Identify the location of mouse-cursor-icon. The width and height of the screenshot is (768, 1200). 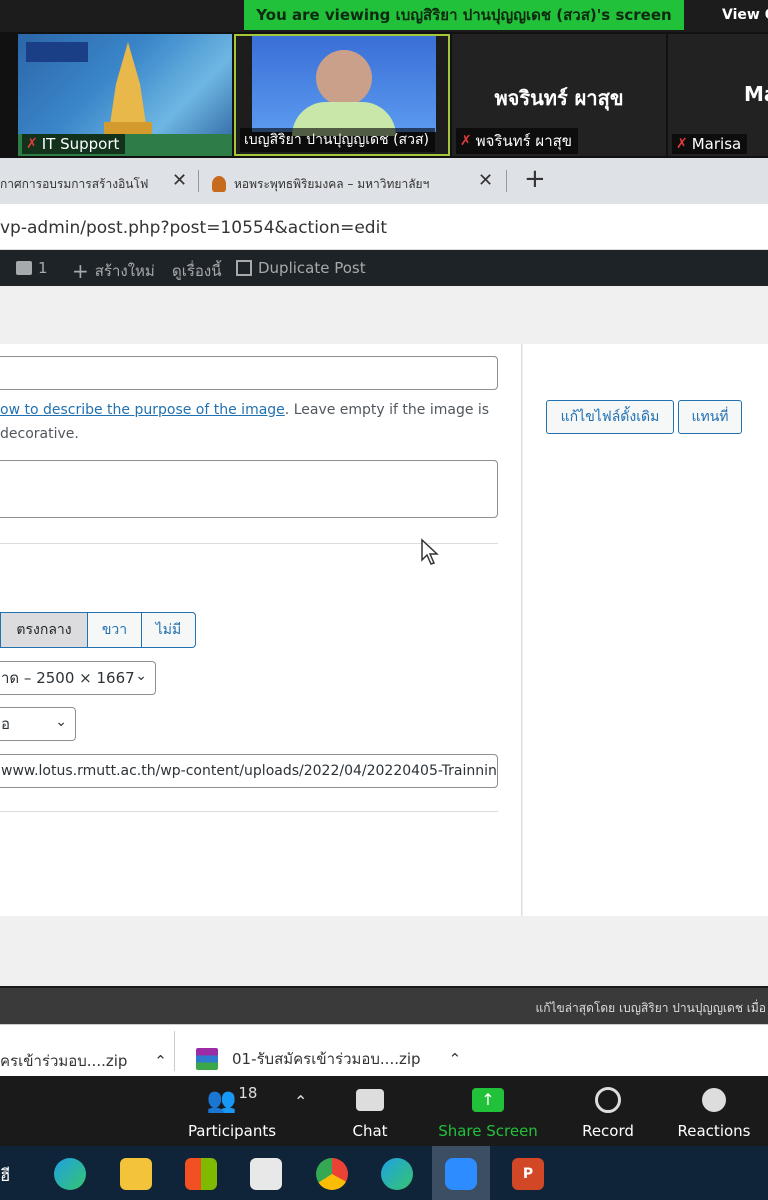
(430, 551).